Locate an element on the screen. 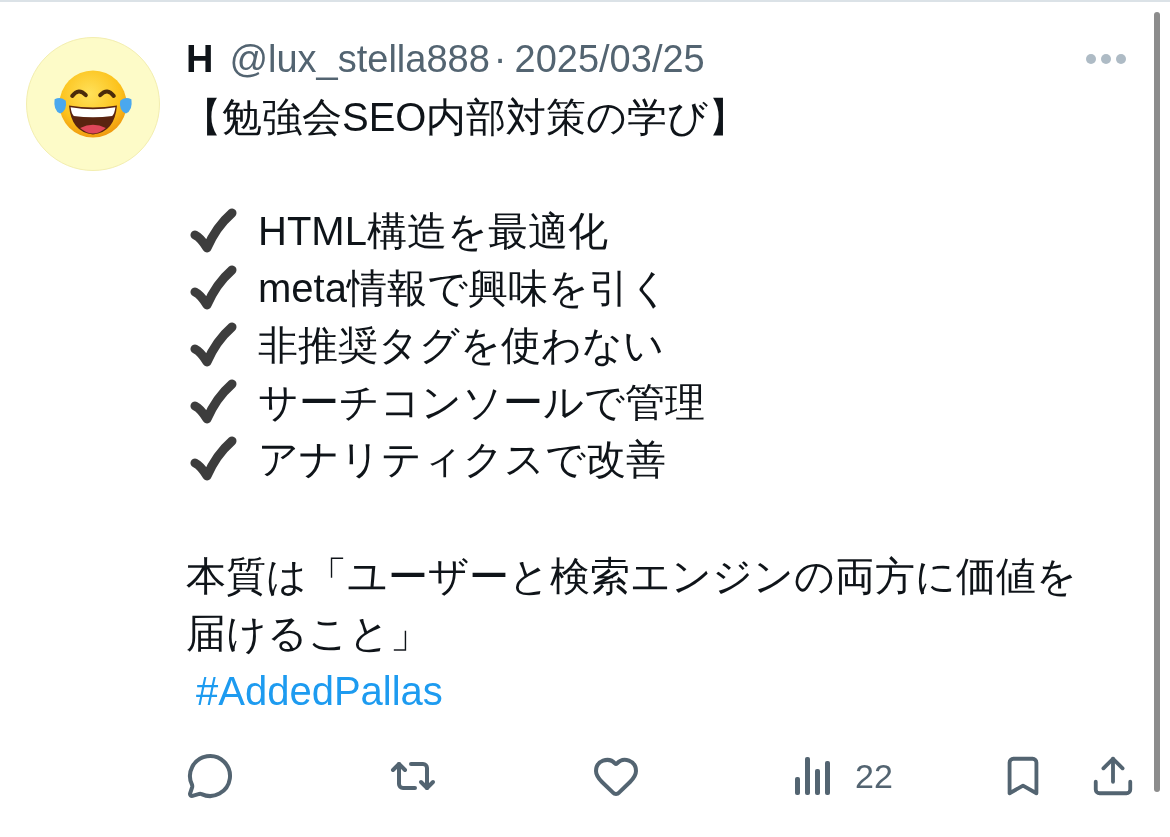 This screenshot has width=1170, height=837. author-handle: @lux_stella888 is located at coordinates (359, 59).